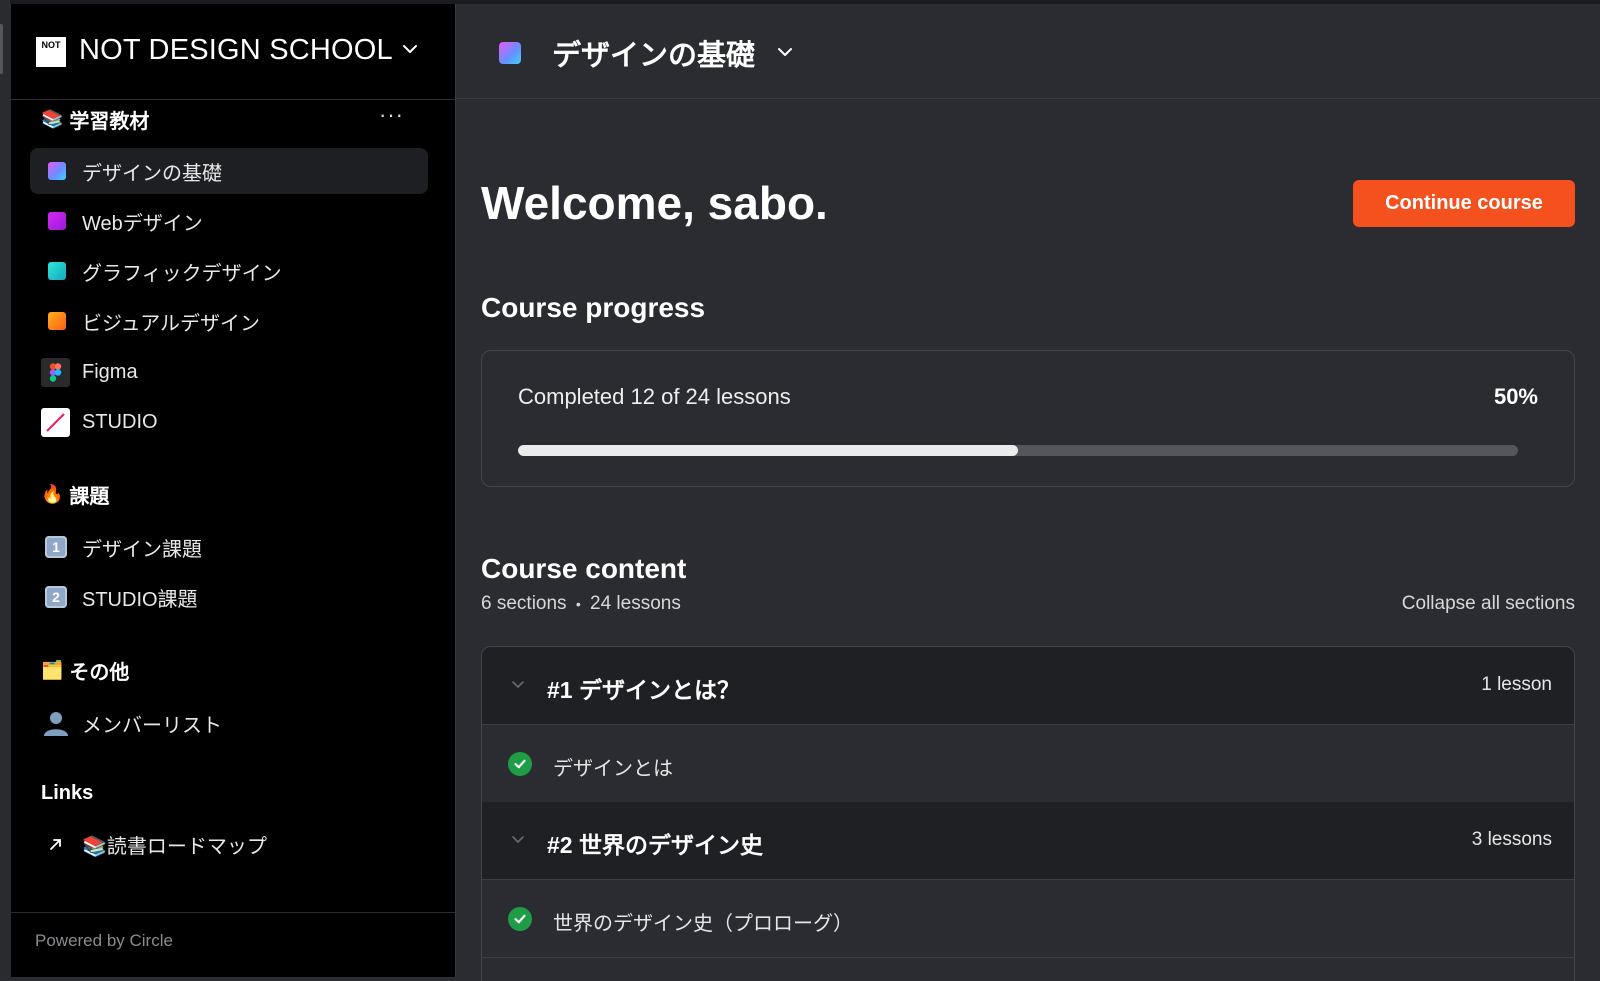 The width and height of the screenshot is (1600, 981). I want to click on course-content-heading: Course content, so click(584, 568).